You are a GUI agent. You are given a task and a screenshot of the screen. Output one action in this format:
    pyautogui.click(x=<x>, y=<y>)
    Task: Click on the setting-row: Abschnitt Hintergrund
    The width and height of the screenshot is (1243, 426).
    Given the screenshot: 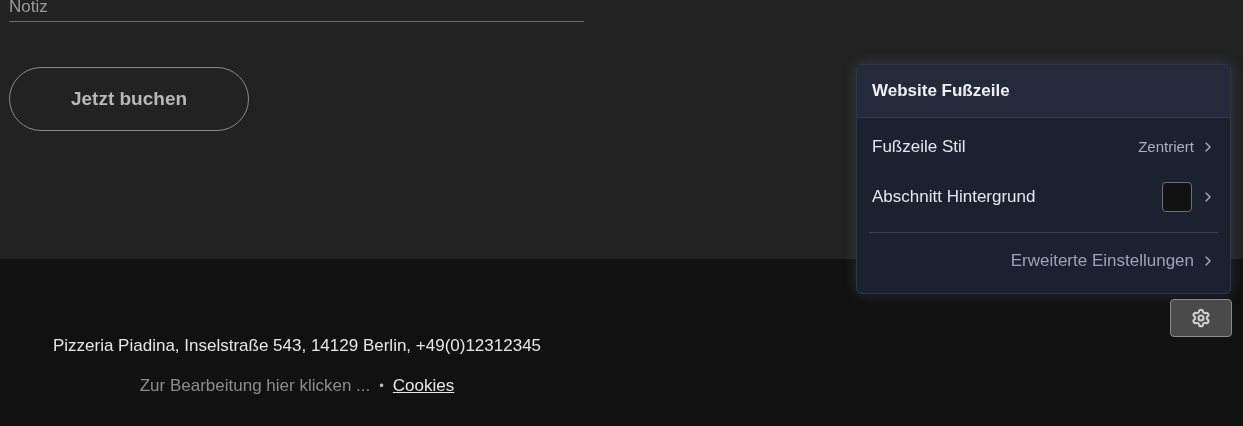 What is the action you would take?
    pyautogui.click(x=1043, y=197)
    